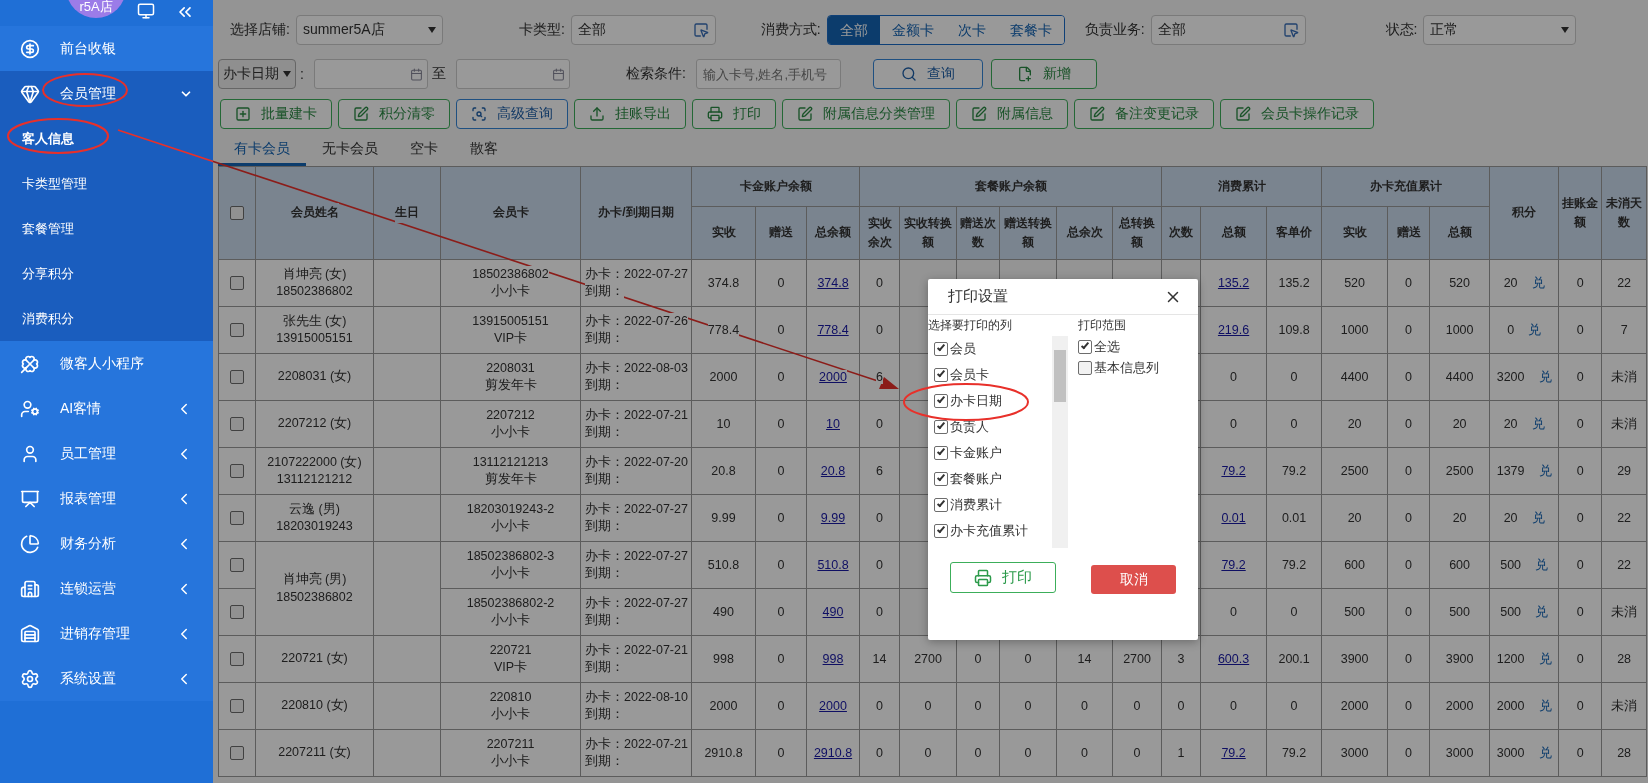 The height and width of the screenshot is (783, 1648). What do you see at coordinates (106, 138) in the screenshot?
I see `nav-subitem: 客人信息` at bounding box center [106, 138].